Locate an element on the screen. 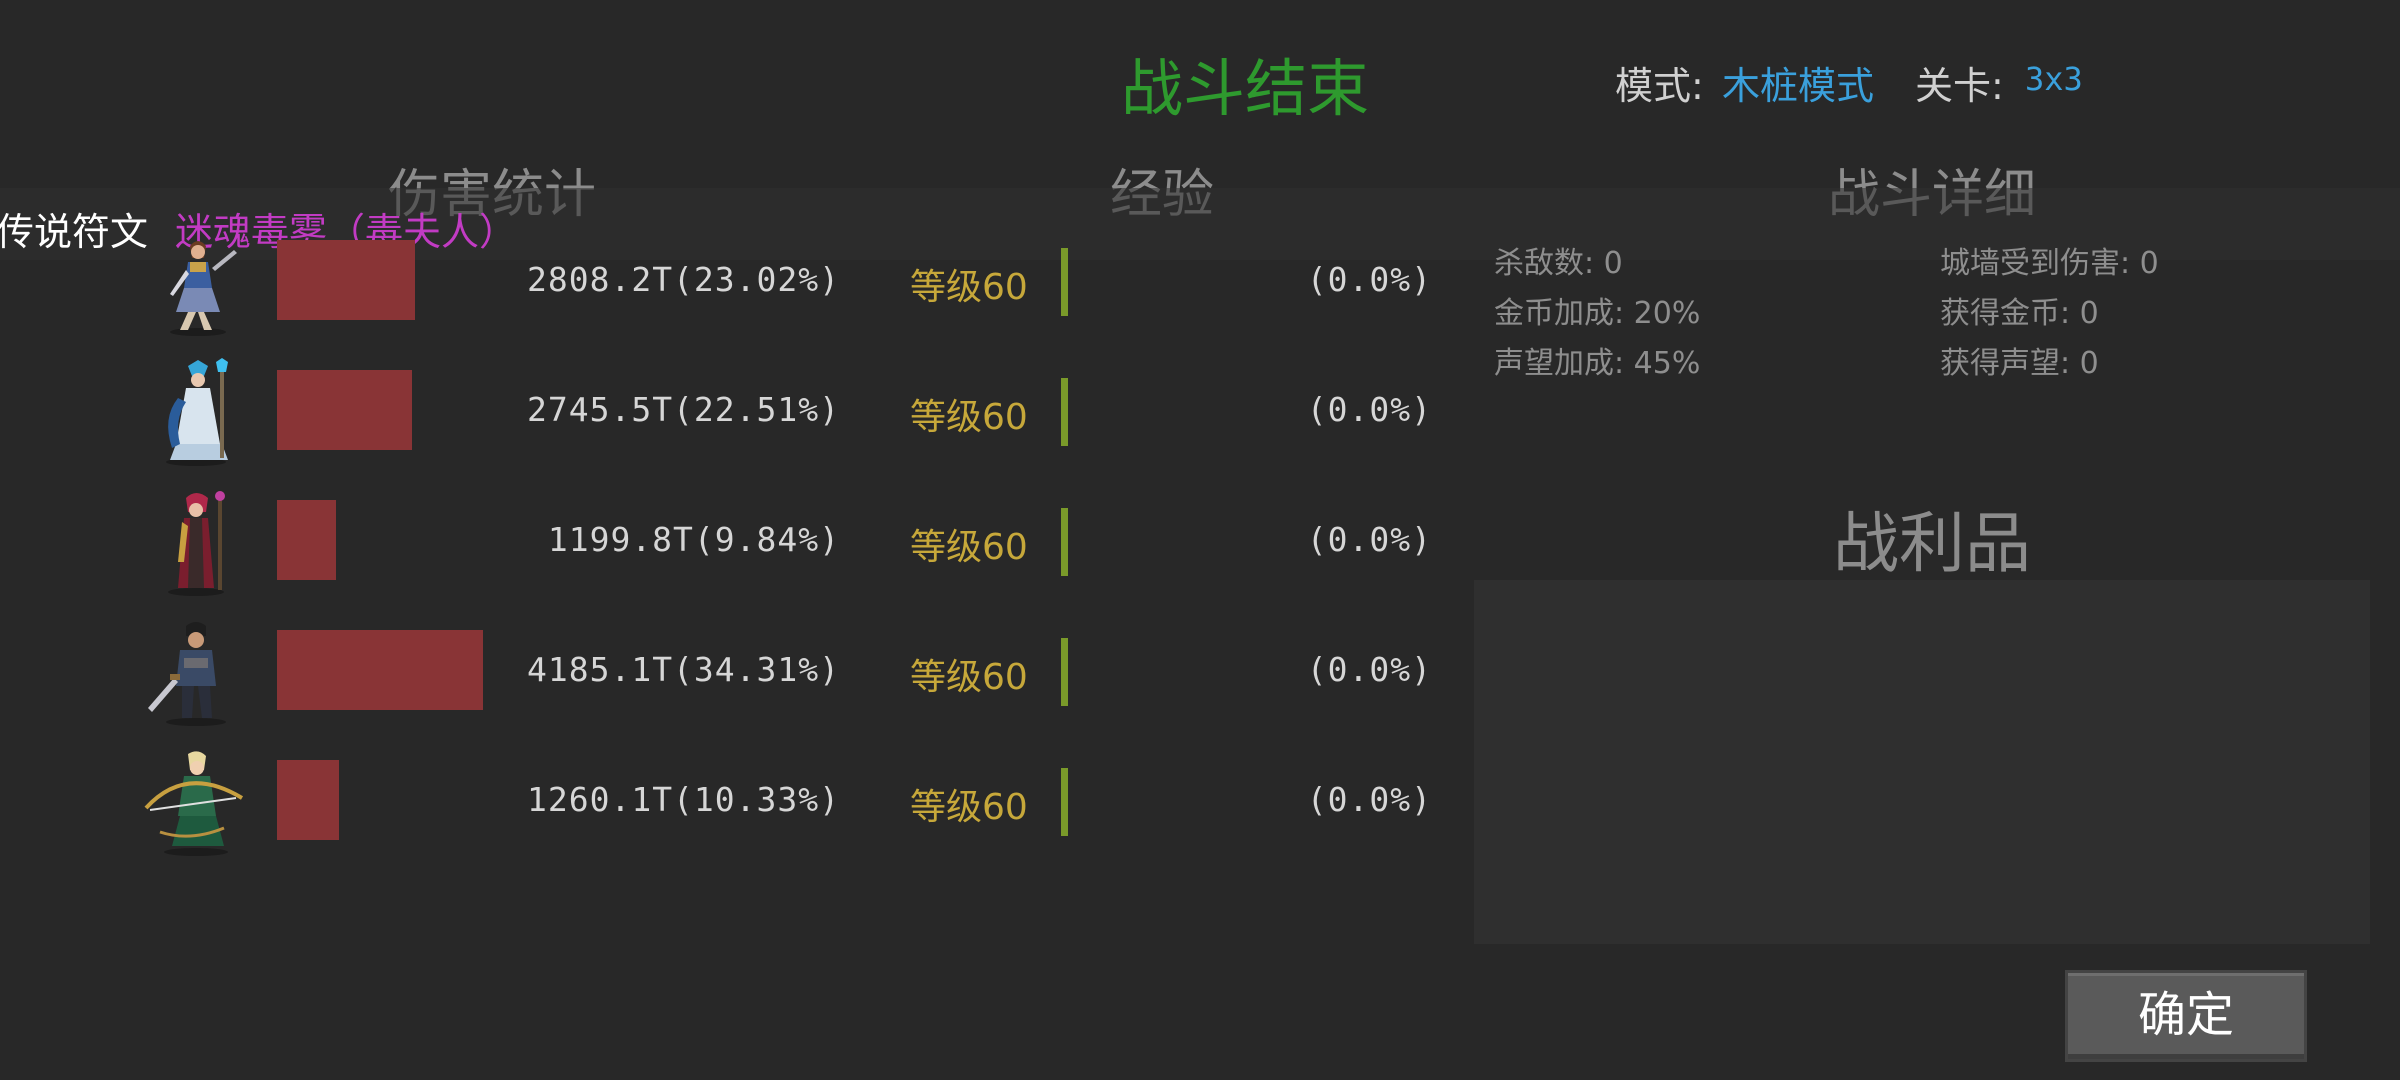 This screenshot has height=1080, width=2400. damage-value: 2745.5T(22.51%) is located at coordinates (683, 409).